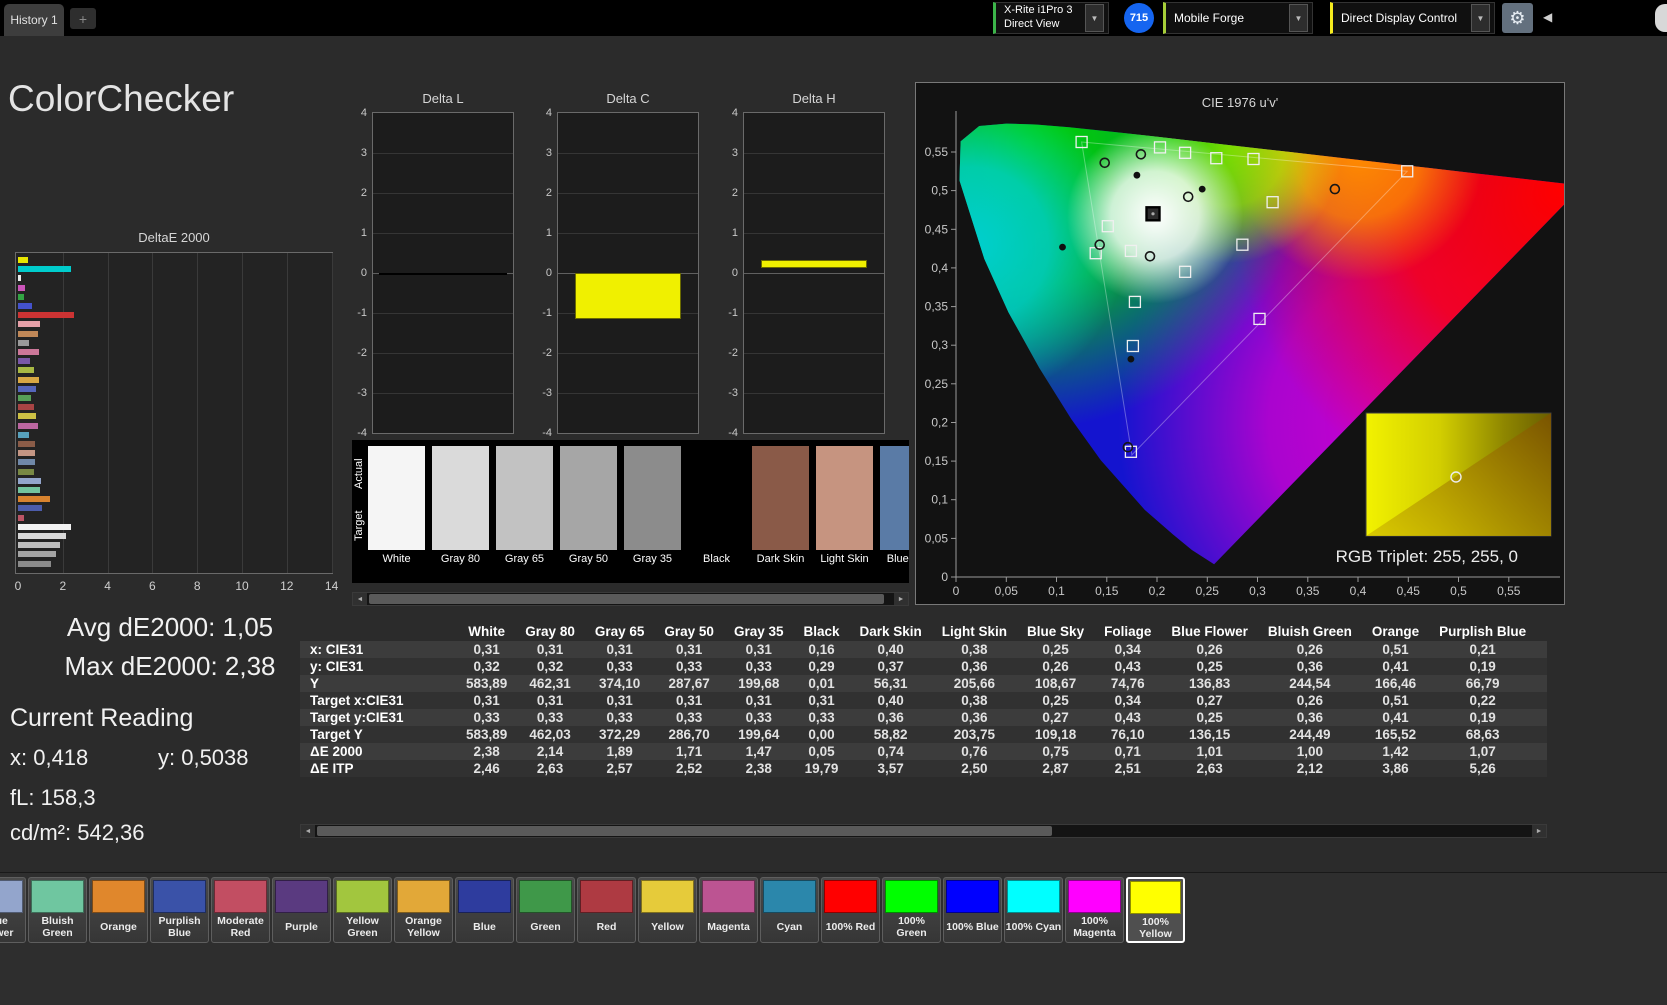 This screenshot has width=1667, height=1005. Describe the element at coordinates (972, 910) in the screenshot. I see `patch-button-100-blue: 100% Blue` at that location.